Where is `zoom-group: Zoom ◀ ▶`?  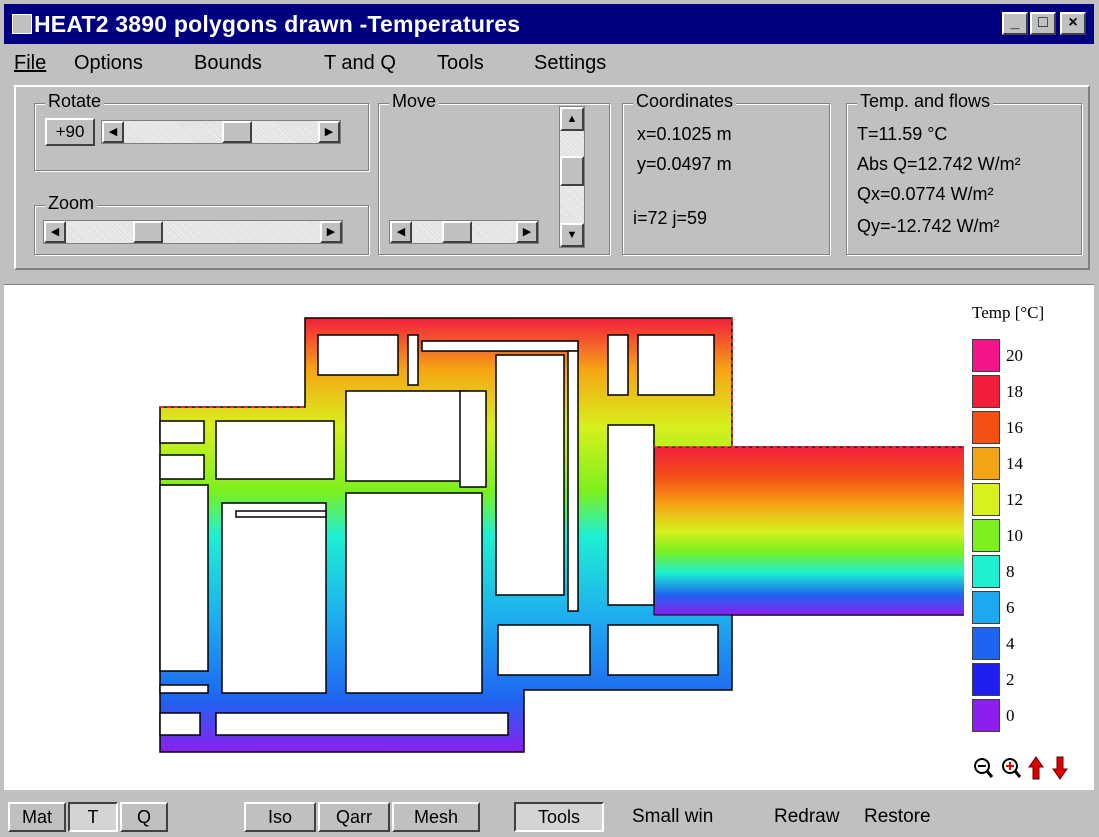 zoom-group: Zoom ◀ ▶ is located at coordinates (201, 224).